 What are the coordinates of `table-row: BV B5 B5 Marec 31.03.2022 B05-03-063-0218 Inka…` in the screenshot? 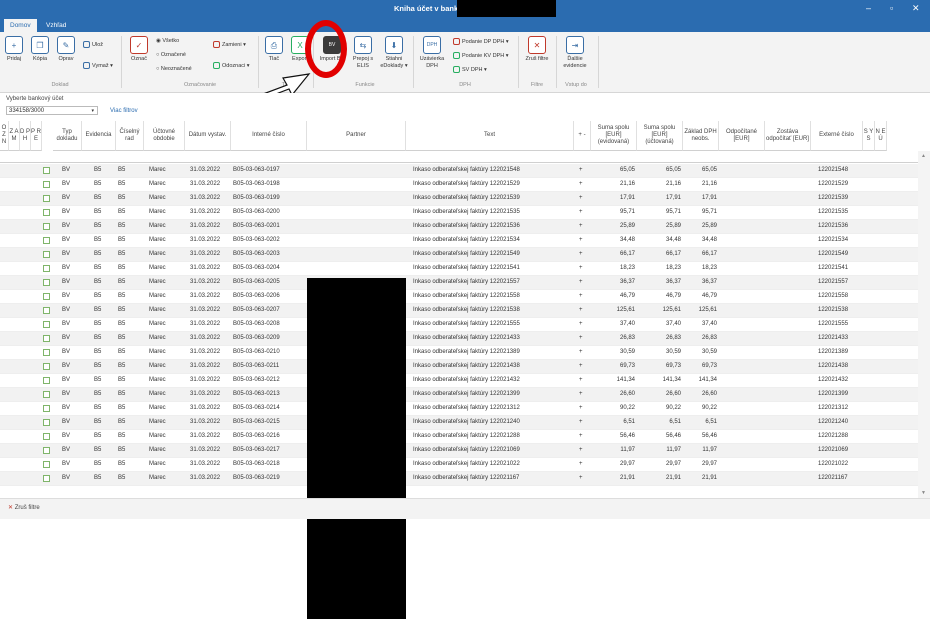 It's located at (459, 465).